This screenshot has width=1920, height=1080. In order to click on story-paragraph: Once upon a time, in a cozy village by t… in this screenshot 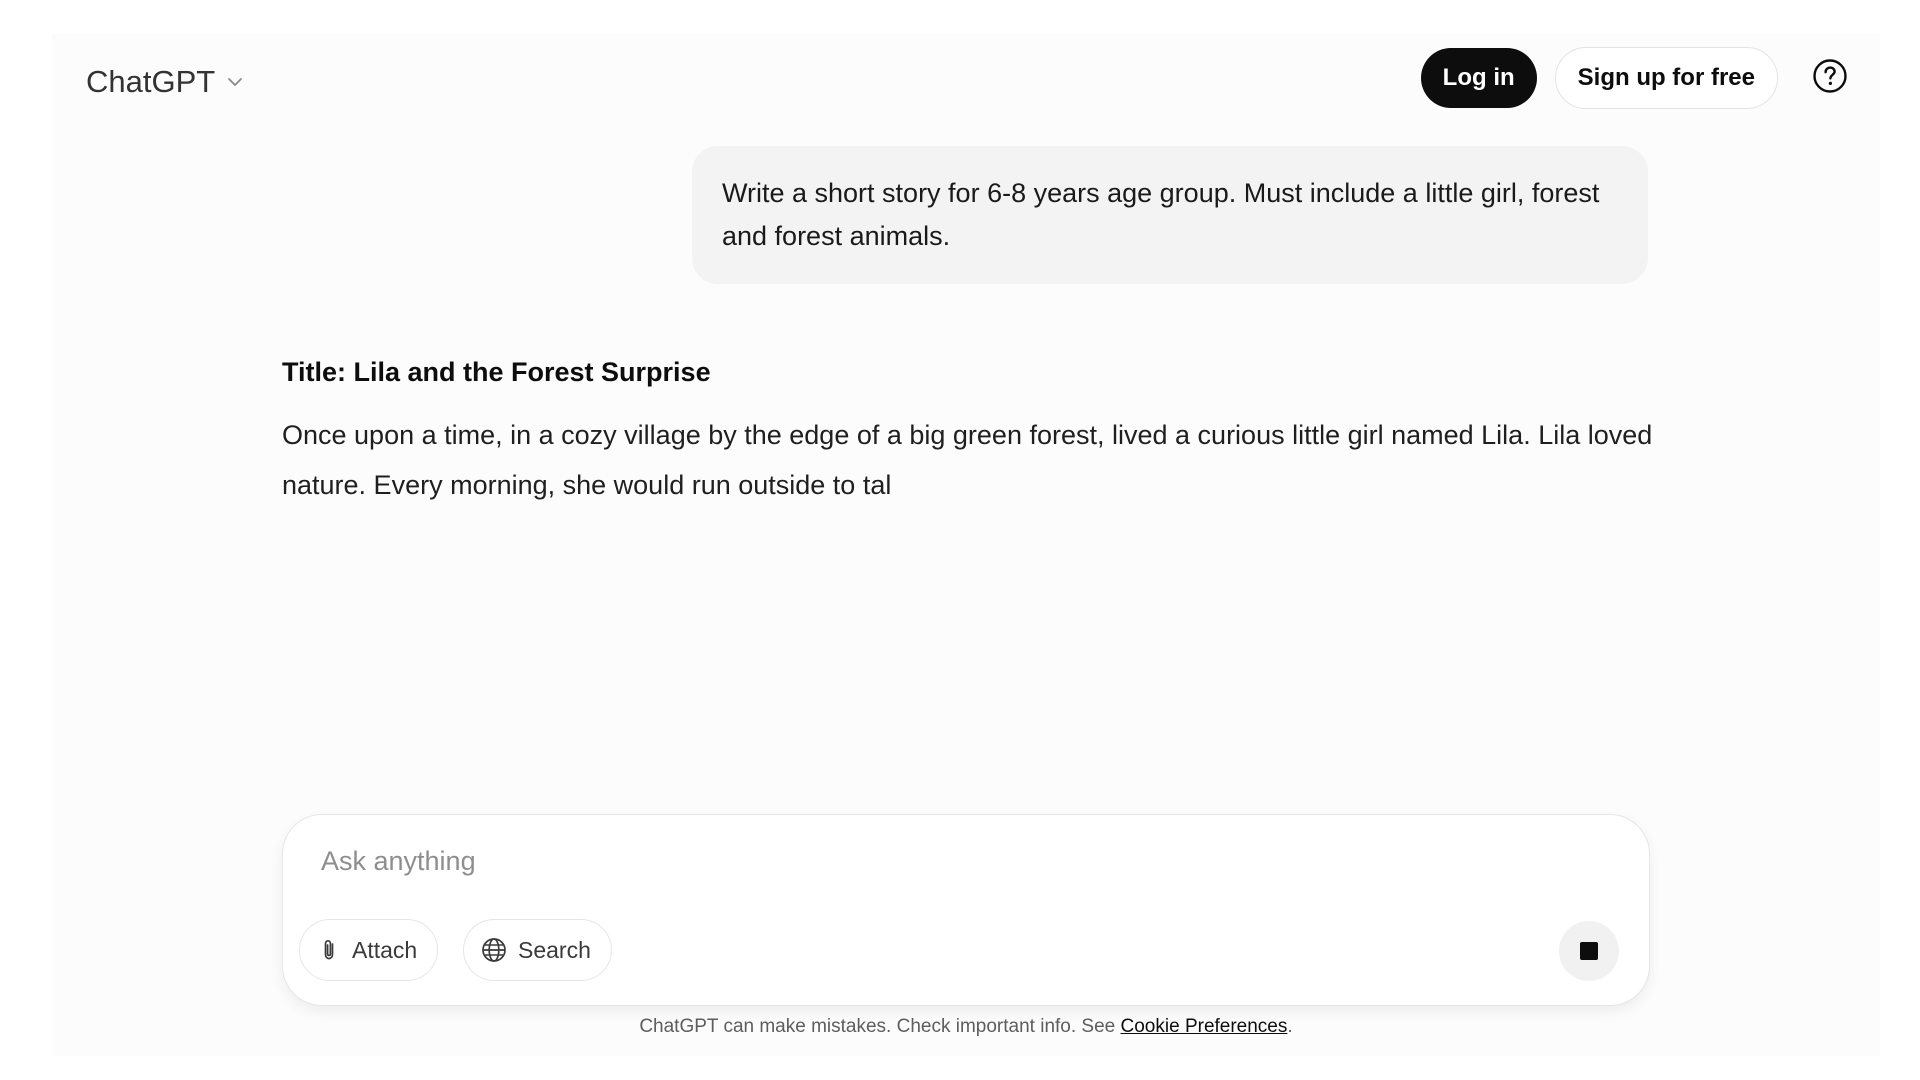, I will do `click(967, 460)`.